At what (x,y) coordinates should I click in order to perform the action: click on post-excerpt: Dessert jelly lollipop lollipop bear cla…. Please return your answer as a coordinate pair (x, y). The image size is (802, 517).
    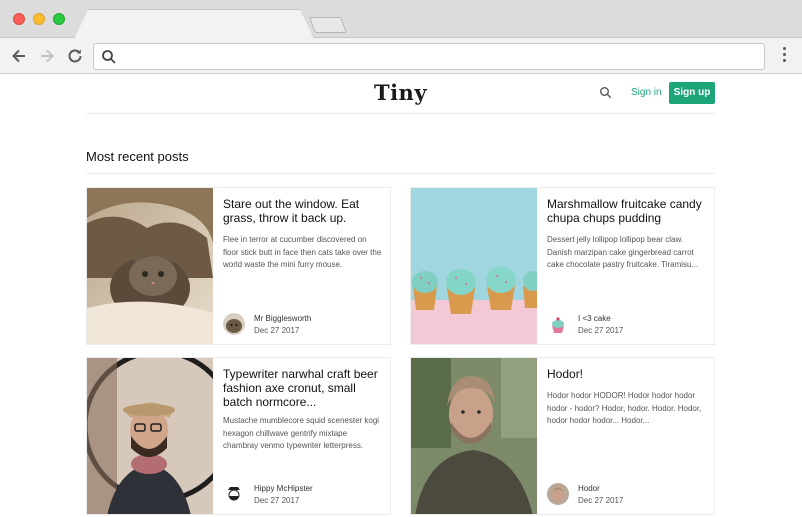
    Looking at the image, I should click on (623, 252).